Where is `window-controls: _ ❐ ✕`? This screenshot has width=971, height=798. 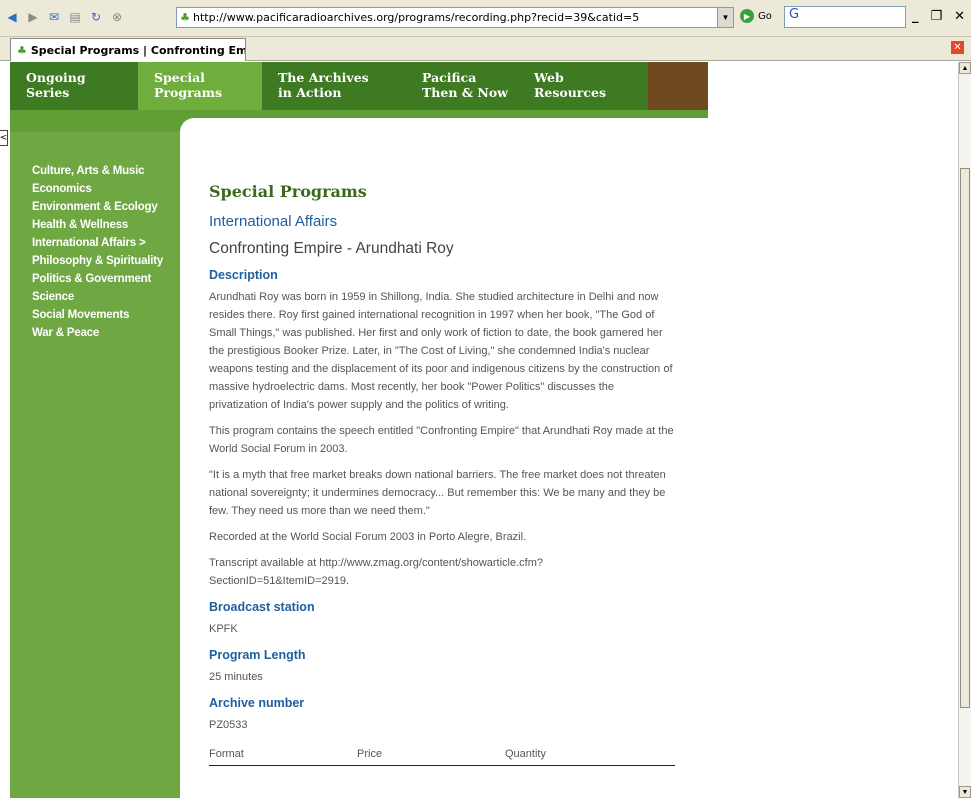 window-controls: _ ❐ ✕ is located at coordinates (938, 16).